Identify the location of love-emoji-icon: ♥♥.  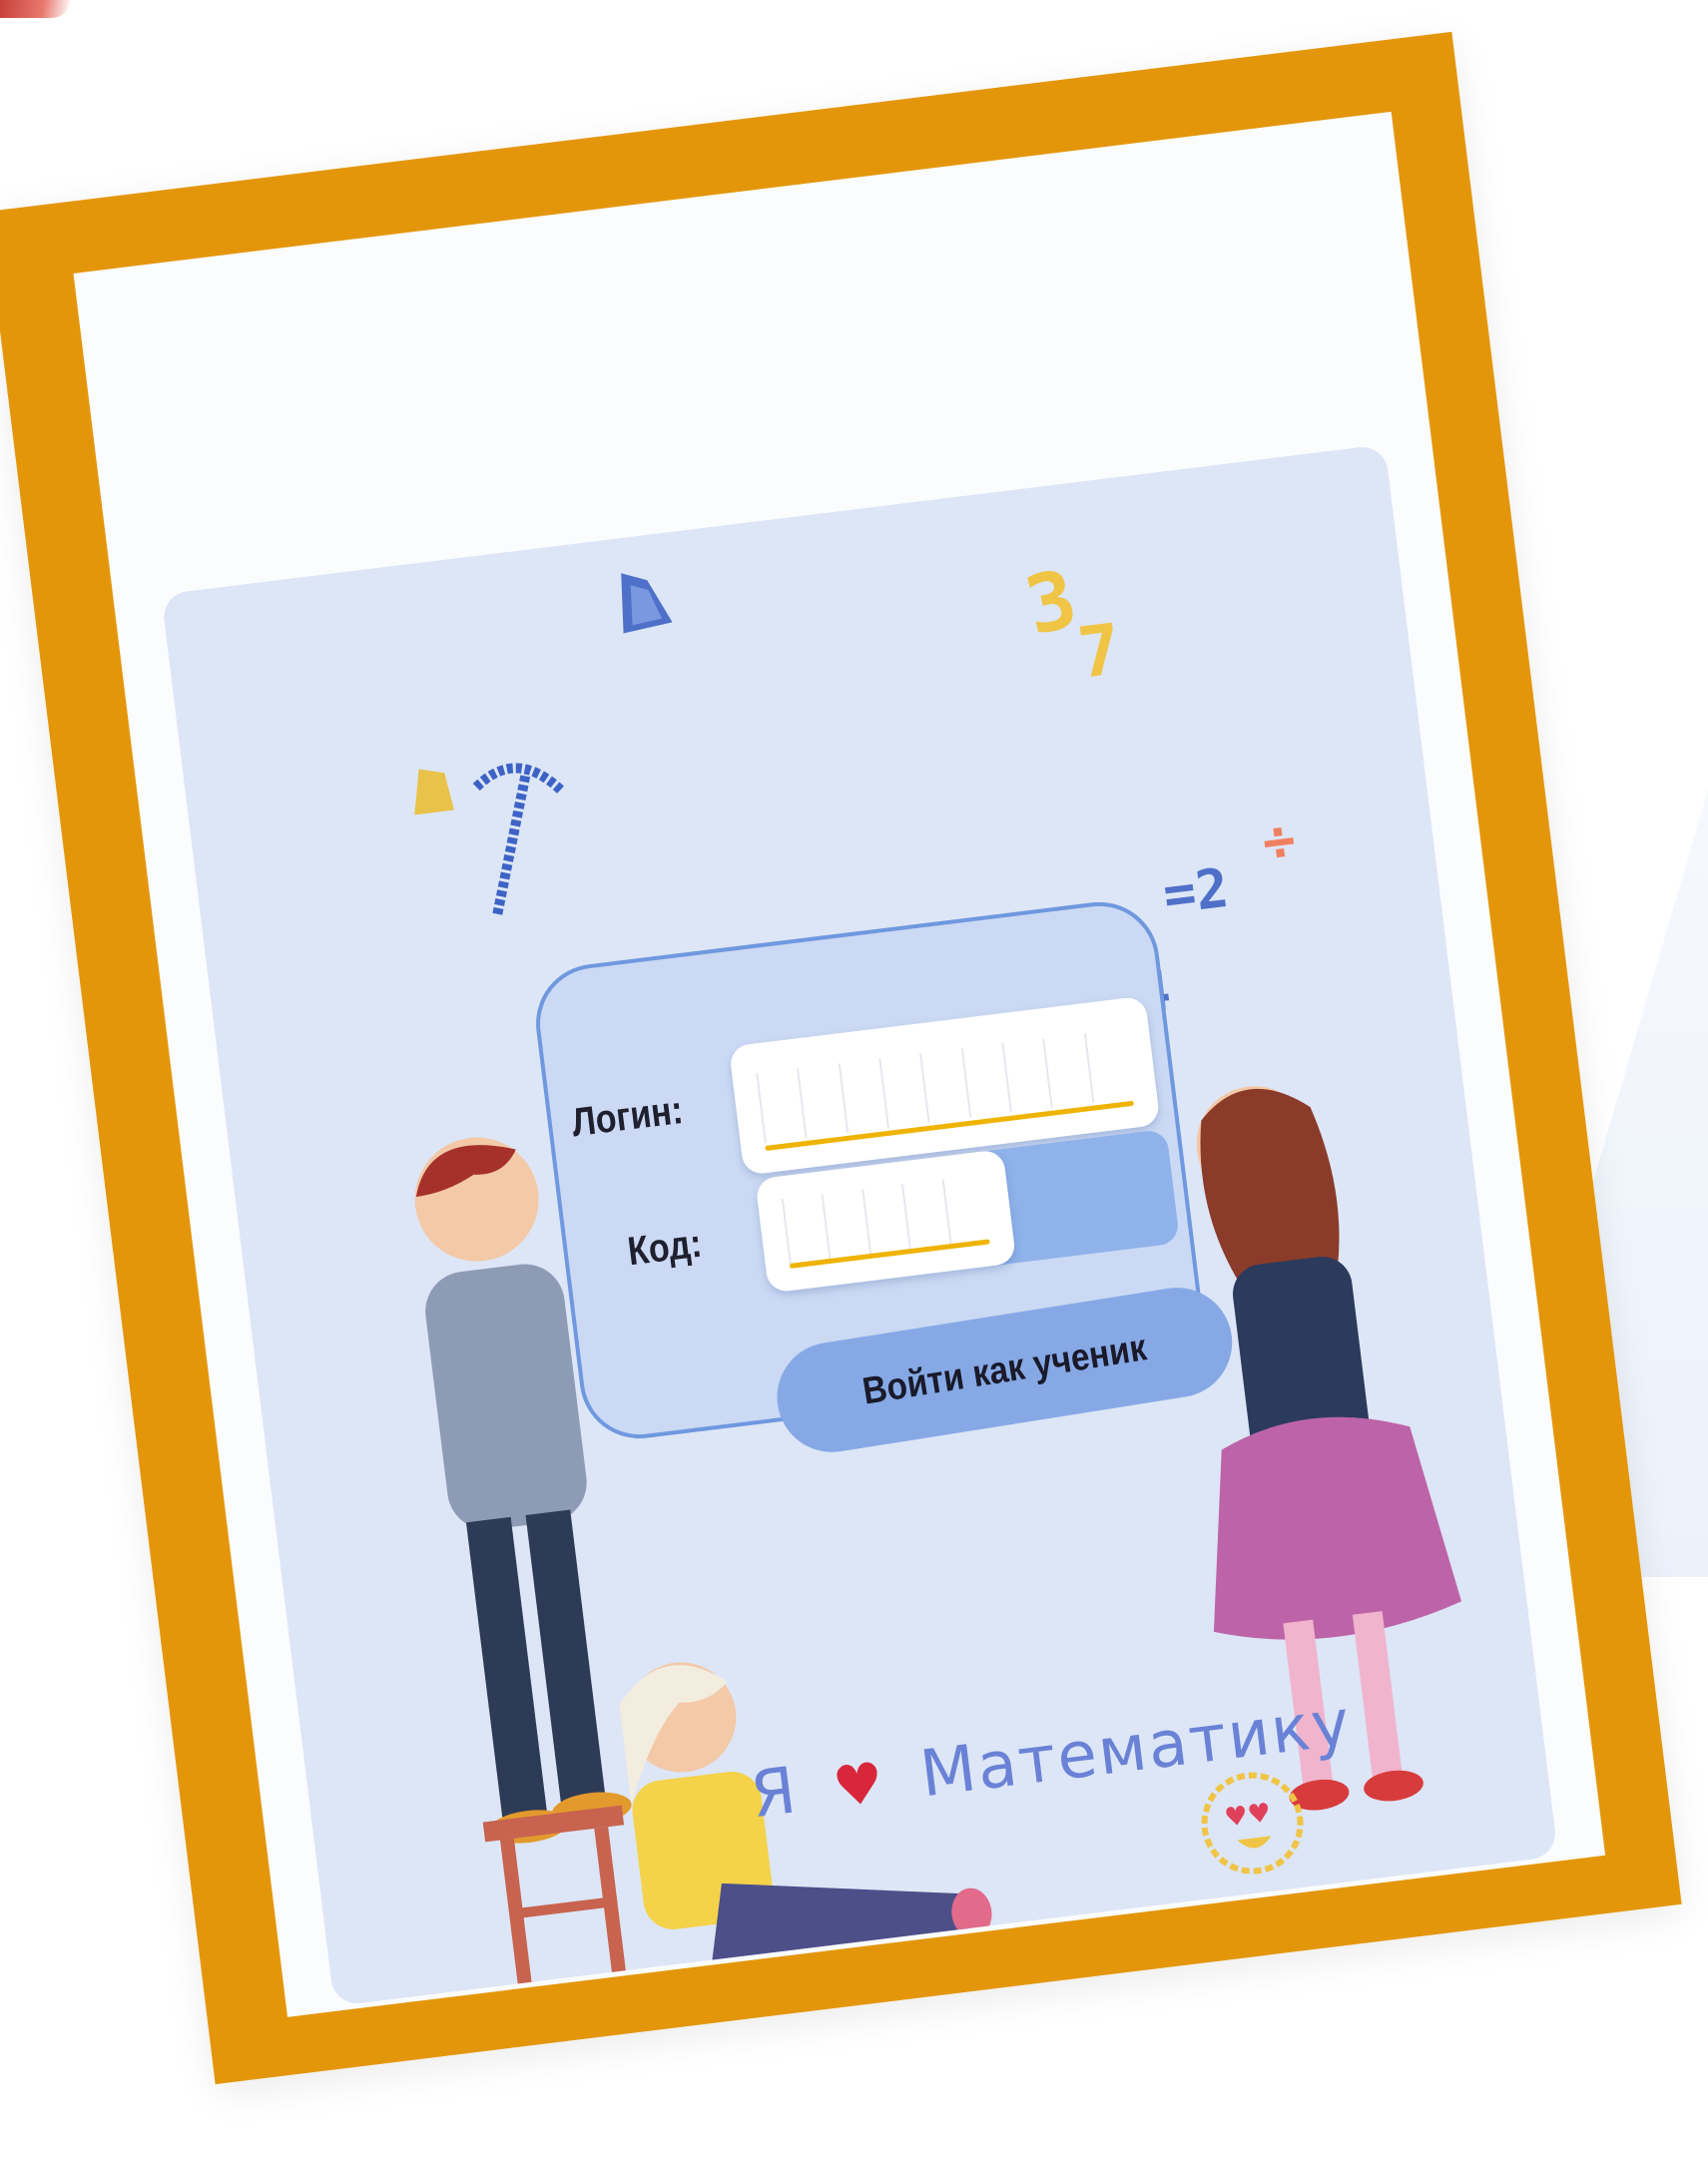
(1252, 1823).